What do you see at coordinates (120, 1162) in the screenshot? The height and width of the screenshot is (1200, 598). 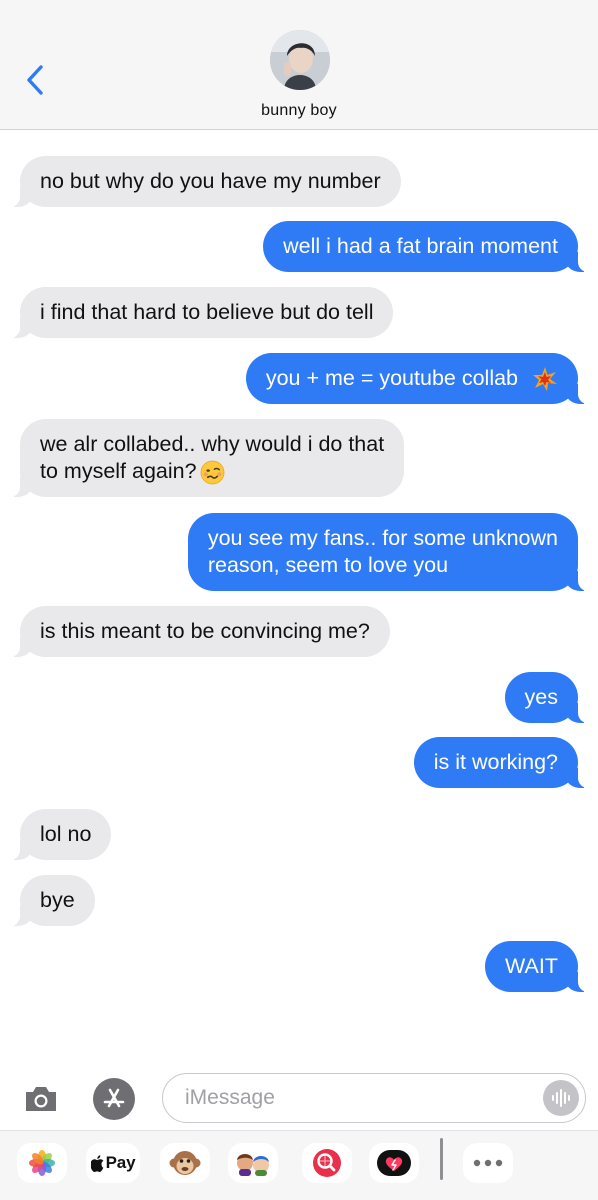 I see `apple-pay-label: Pay` at bounding box center [120, 1162].